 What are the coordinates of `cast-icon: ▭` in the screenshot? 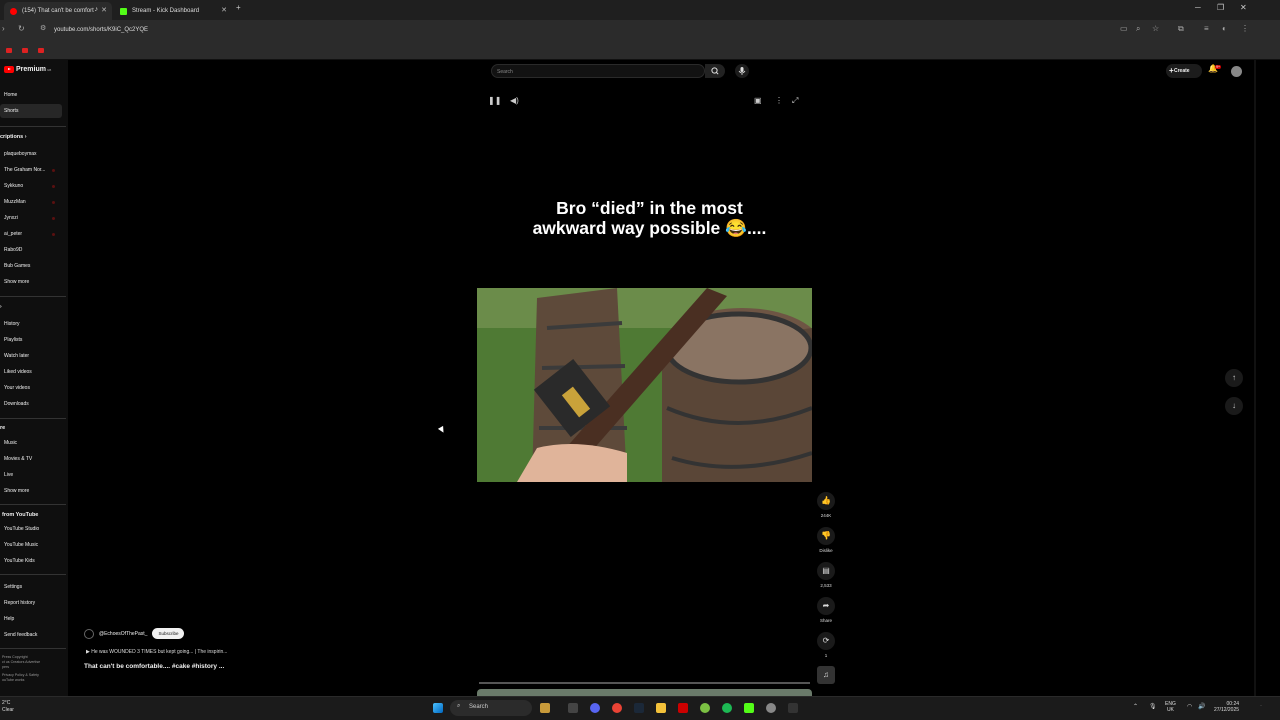 It's located at (1124, 28).